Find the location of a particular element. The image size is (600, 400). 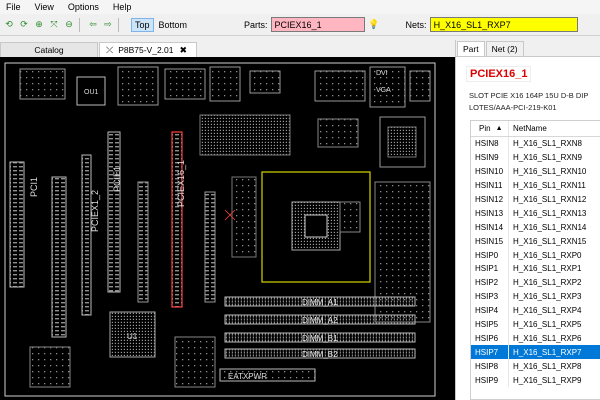

dimm-b2-label: DIMM_B2 is located at coordinates (320, 354).